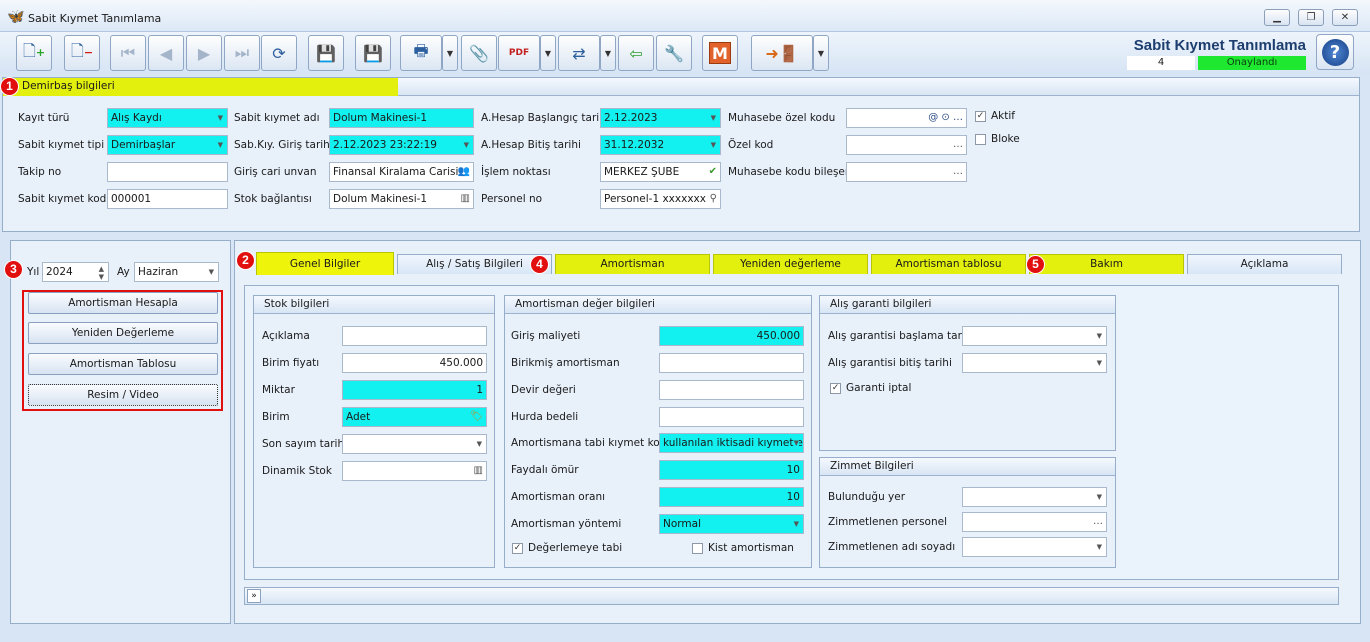 The image size is (1370, 642). Describe the element at coordinates (948, 264) in the screenshot. I see `tab-amortisman-tablosu: Amortisman tablosu` at that location.